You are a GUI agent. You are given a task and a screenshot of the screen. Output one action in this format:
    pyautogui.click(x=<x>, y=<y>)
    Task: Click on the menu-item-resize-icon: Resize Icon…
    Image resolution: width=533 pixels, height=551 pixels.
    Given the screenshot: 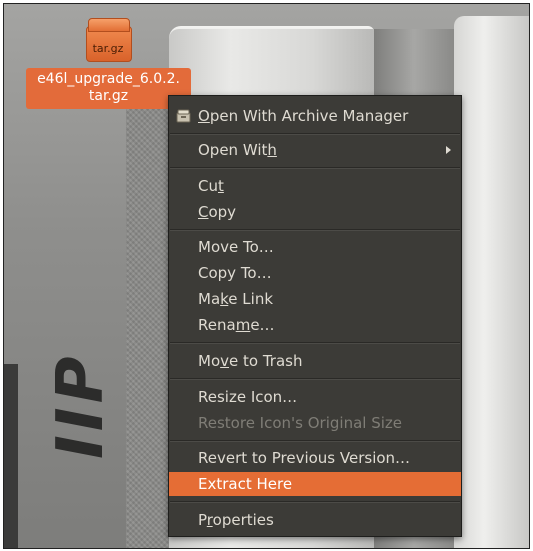 What is the action you would take?
    pyautogui.click(x=315, y=397)
    